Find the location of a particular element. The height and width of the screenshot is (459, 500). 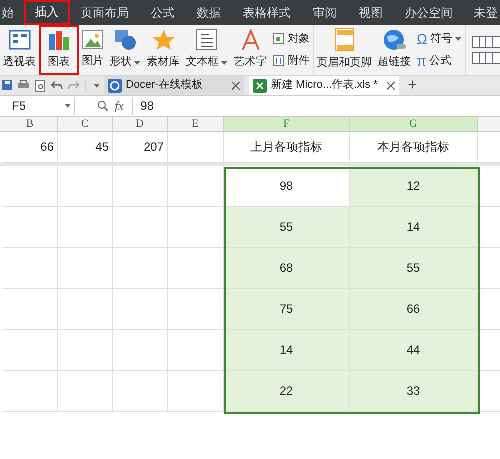

table-cell: 上月各项指标 is located at coordinates (287, 147).